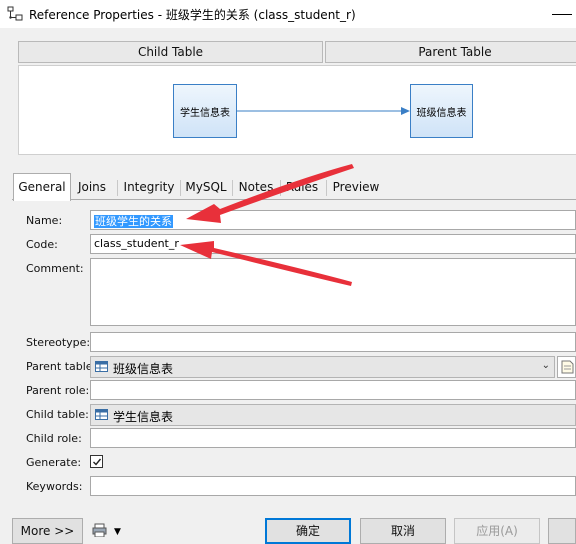 This screenshot has width=576, height=544. Describe the element at coordinates (562, 531) in the screenshot. I see `help-button` at that location.